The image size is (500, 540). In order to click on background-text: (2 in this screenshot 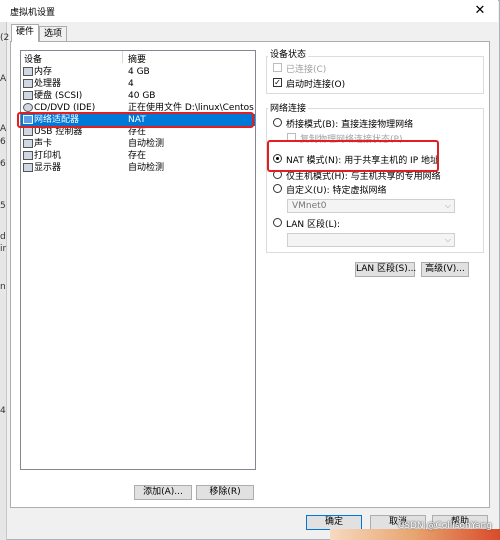, I will do `click(5, 38)`.